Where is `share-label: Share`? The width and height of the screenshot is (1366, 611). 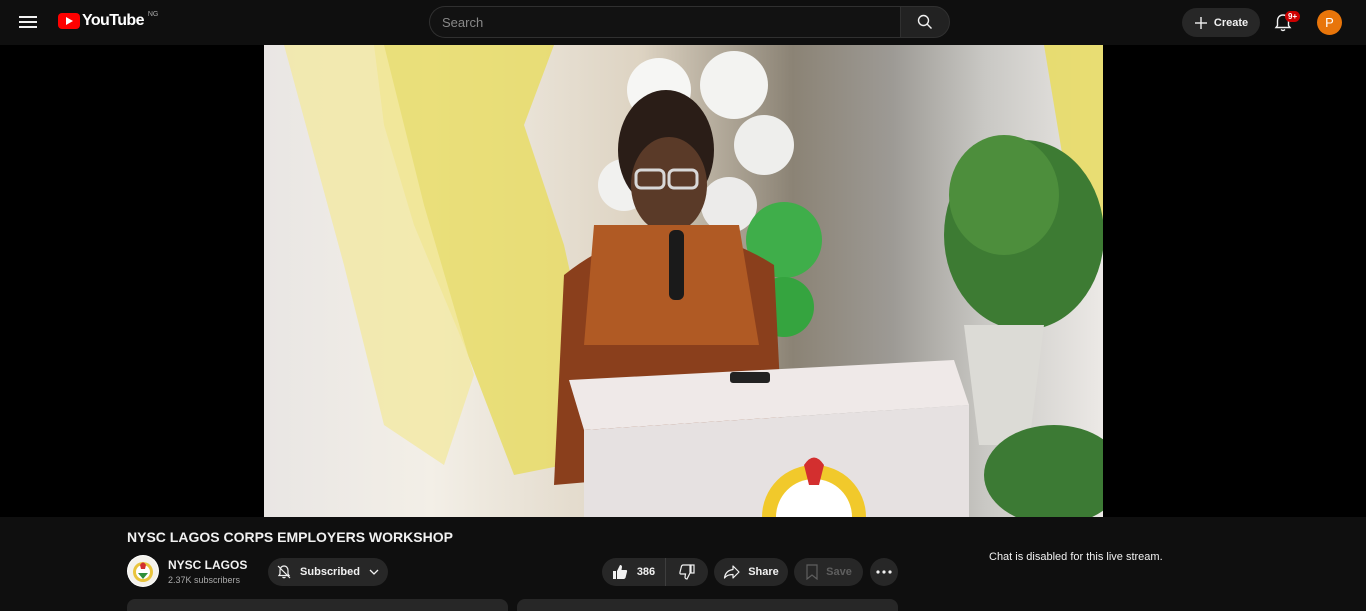
share-label: Share is located at coordinates (763, 572).